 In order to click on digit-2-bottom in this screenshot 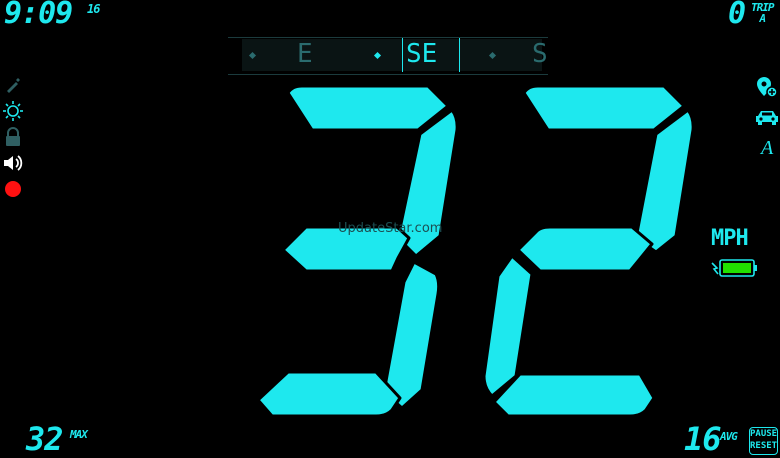, I will do `click(574, 395)`.